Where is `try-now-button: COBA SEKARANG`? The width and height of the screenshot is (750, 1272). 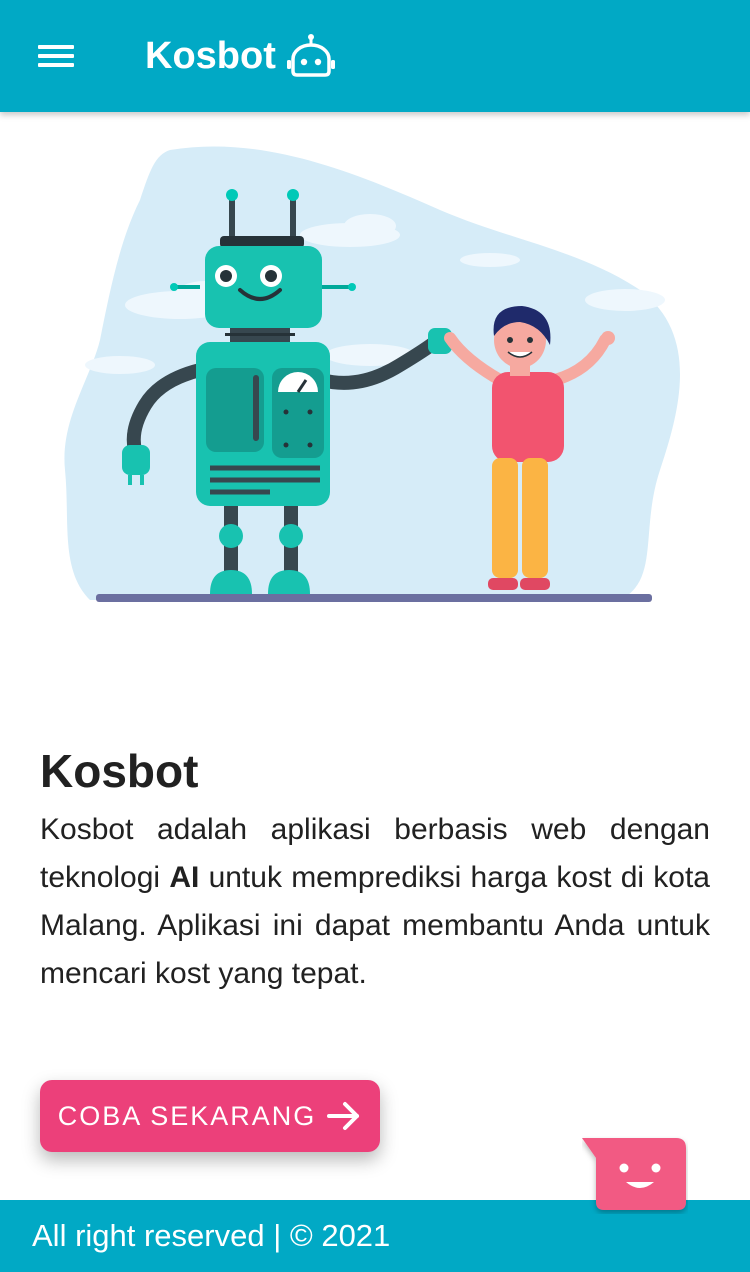
try-now-button: COBA SEKARANG is located at coordinates (210, 1116).